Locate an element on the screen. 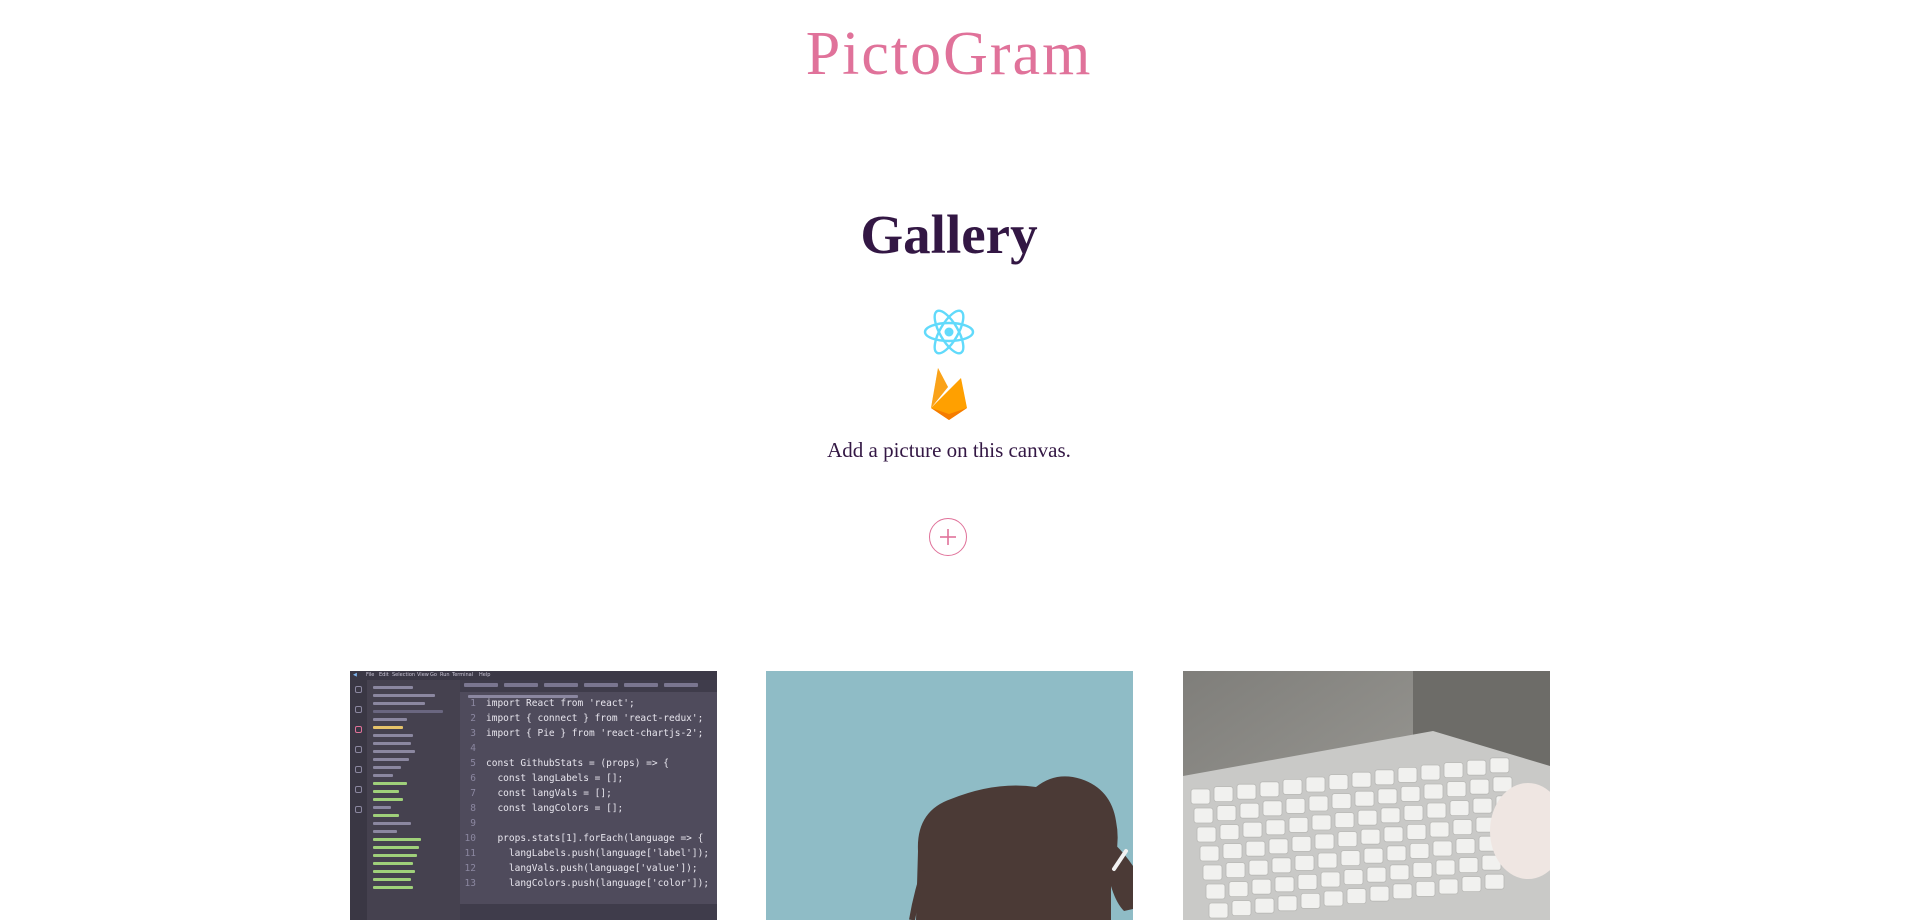 Image resolution: width=1913 pixels, height=920 pixels. code-line: 3 import { Pie } from 'react-chartjs-2'; is located at coordinates (587, 733).